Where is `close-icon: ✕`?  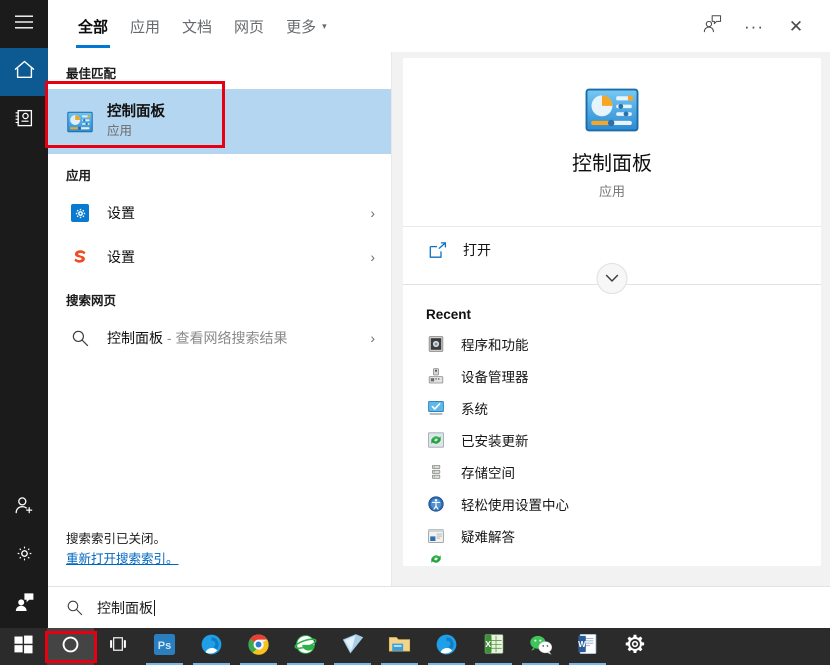 close-icon: ✕ is located at coordinates (796, 26).